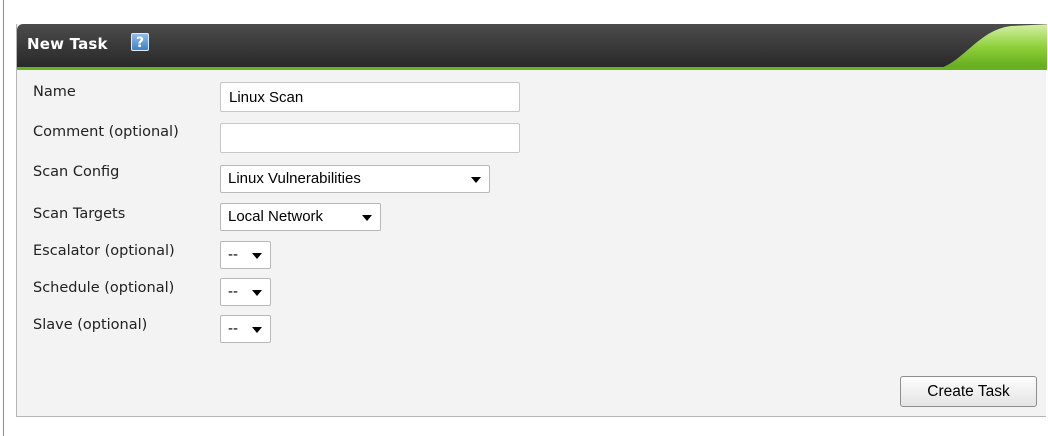 The image size is (1048, 436). Describe the element at coordinates (233, 254) in the screenshot. I see `escalator-value: --` at that location.